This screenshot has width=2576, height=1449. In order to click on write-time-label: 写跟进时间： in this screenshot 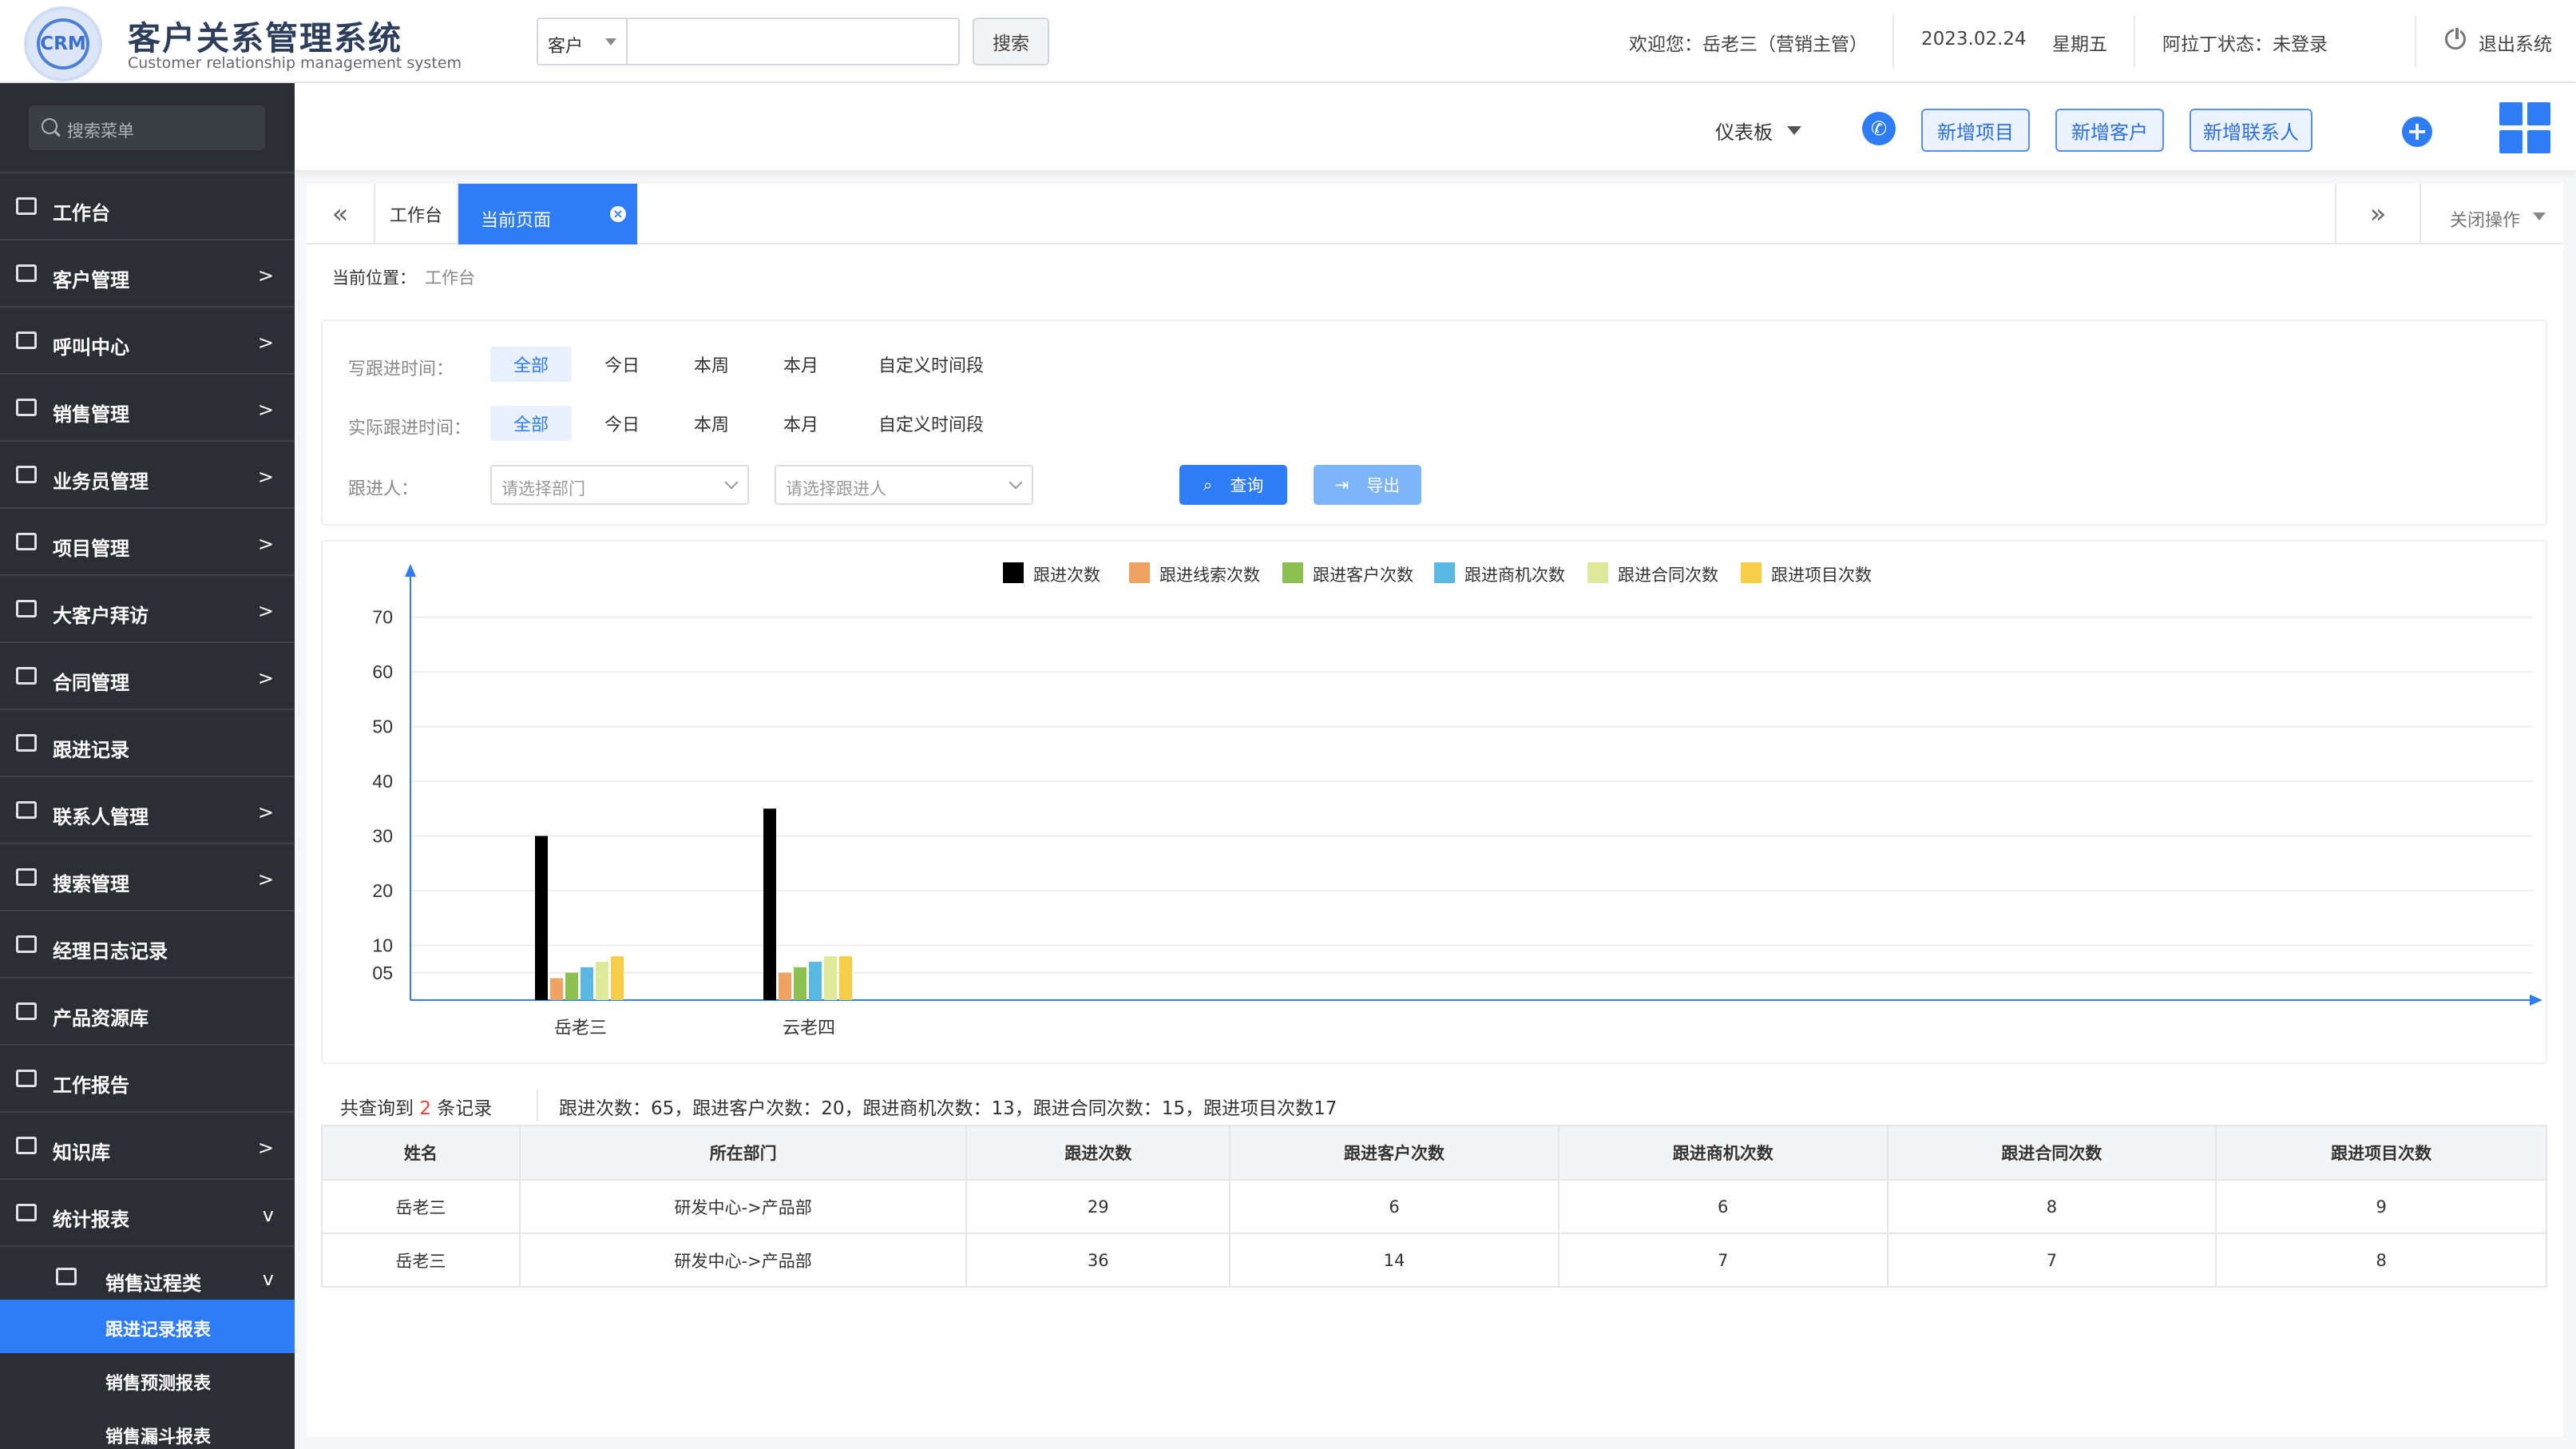, I will do `click(401, 369)`.